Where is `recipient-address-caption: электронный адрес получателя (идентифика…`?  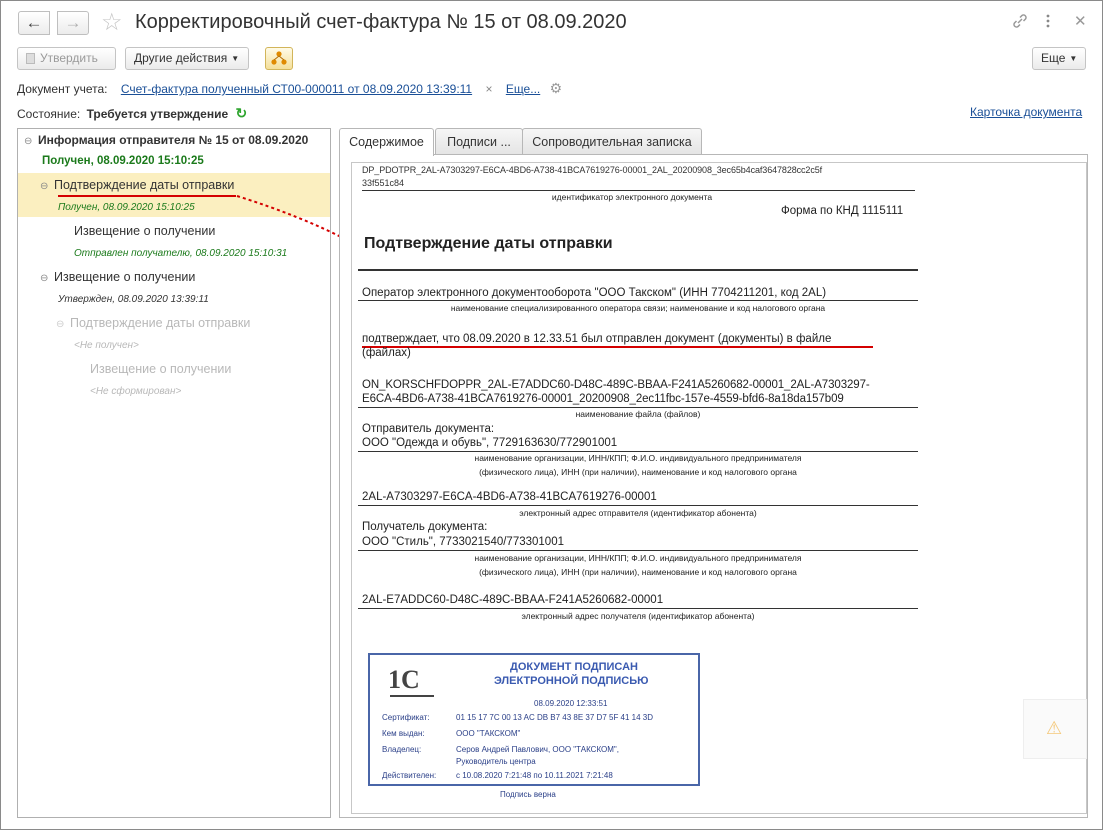 recipient-address-caption: электронный адрес получателя (идентифика… is located at coordinates (638, 616).